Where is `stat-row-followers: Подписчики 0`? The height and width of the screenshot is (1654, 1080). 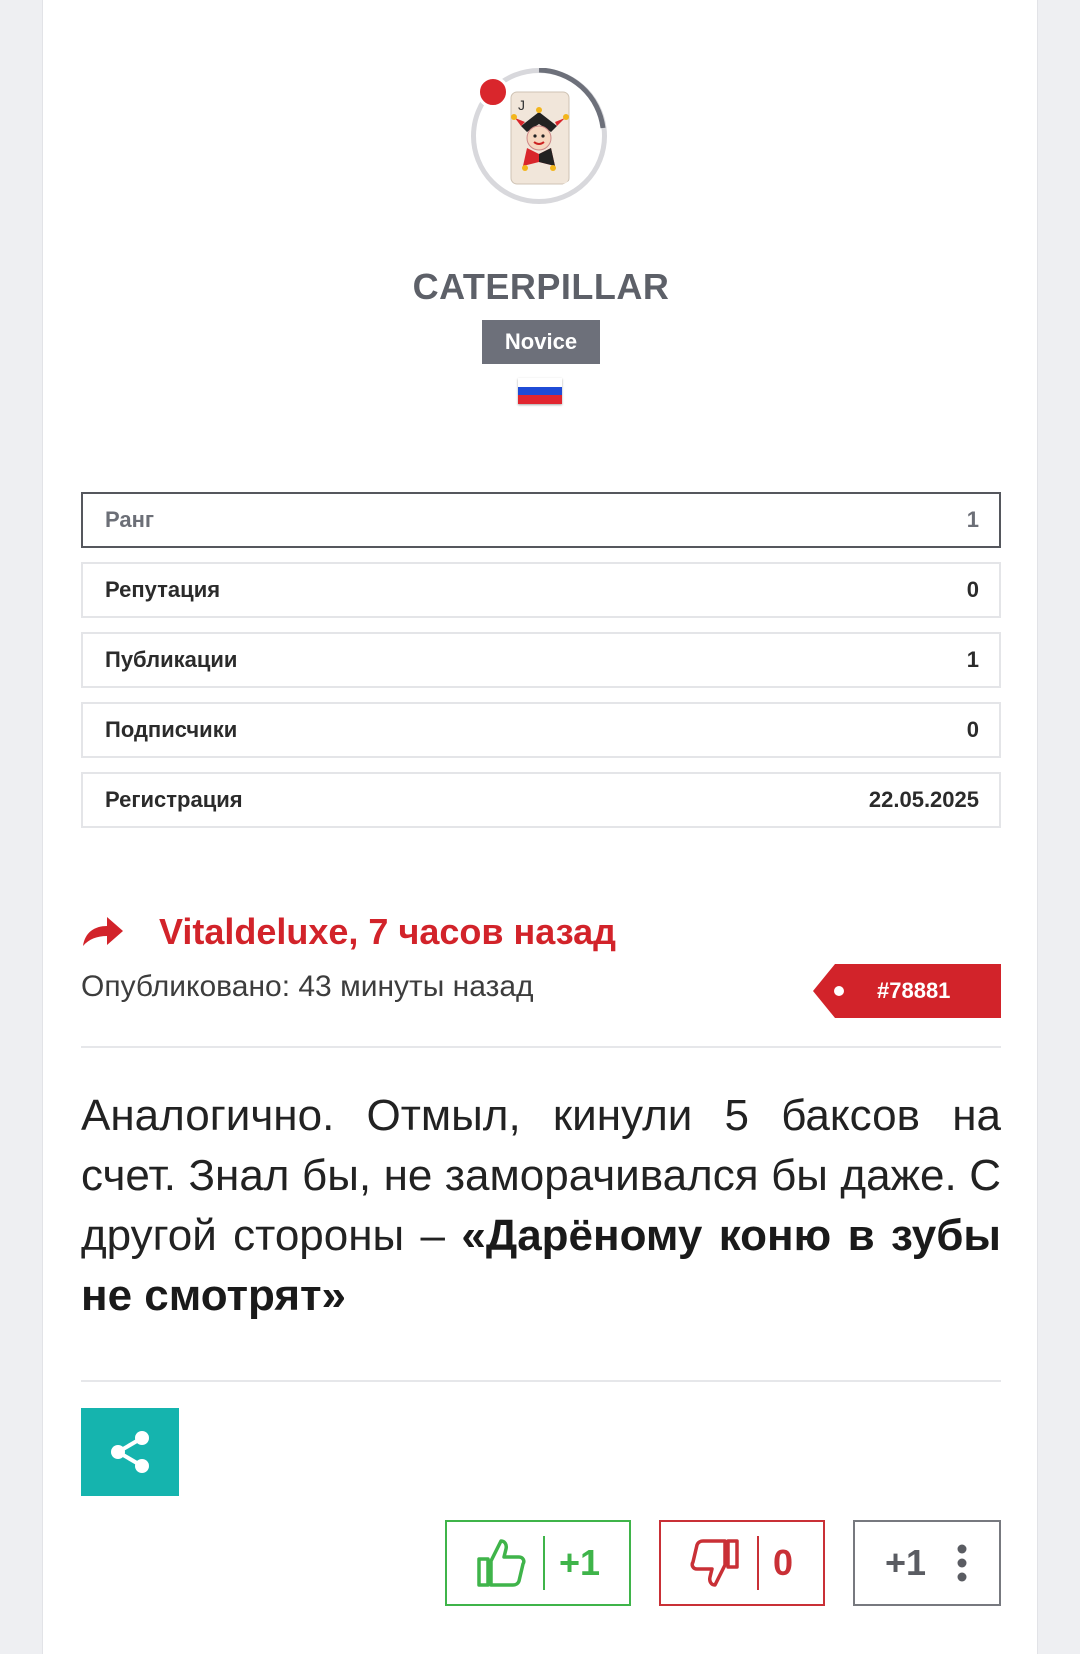 stat-row-followers: Подписчики 0 is located at coordinates (541, 730).